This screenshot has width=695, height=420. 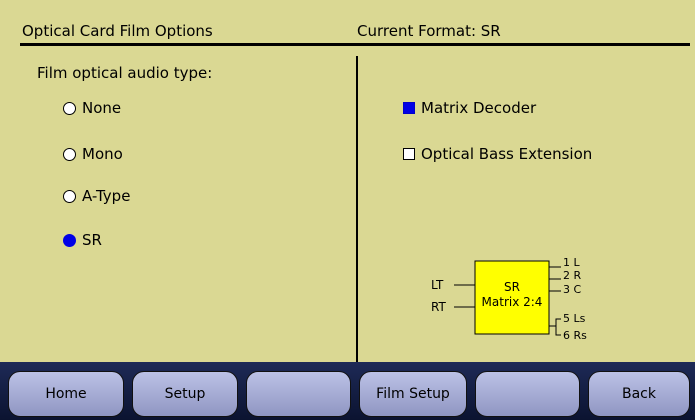 I want to click on output-3c-label: 3 C, so click(x=572, y=289).